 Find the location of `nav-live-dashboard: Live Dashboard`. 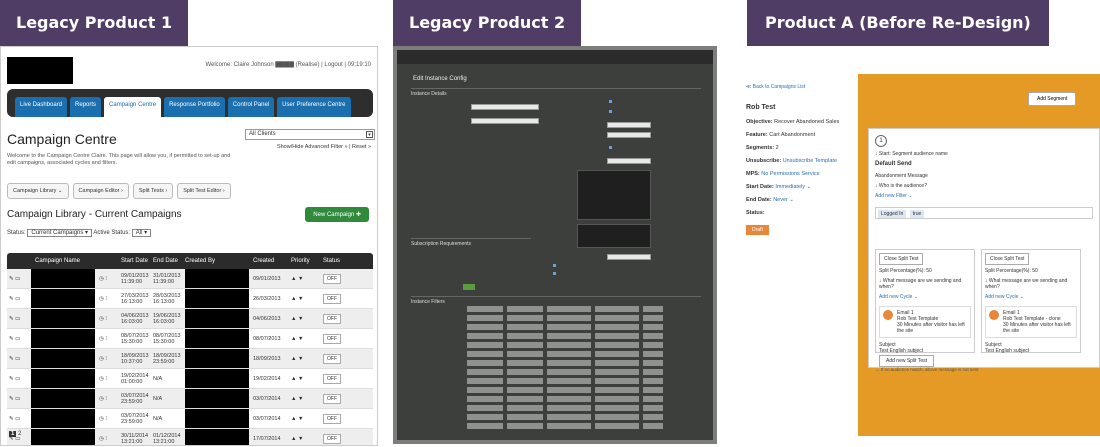

nav-live-dashboard: Live Dashboard is located at coordinates (41, 107).